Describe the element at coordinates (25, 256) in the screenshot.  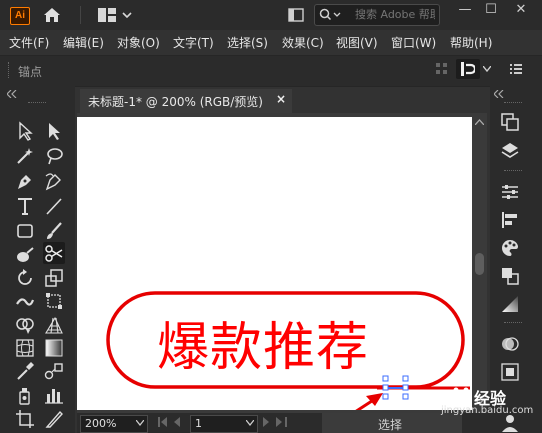
I see `shaper-tool-icon` at that location.